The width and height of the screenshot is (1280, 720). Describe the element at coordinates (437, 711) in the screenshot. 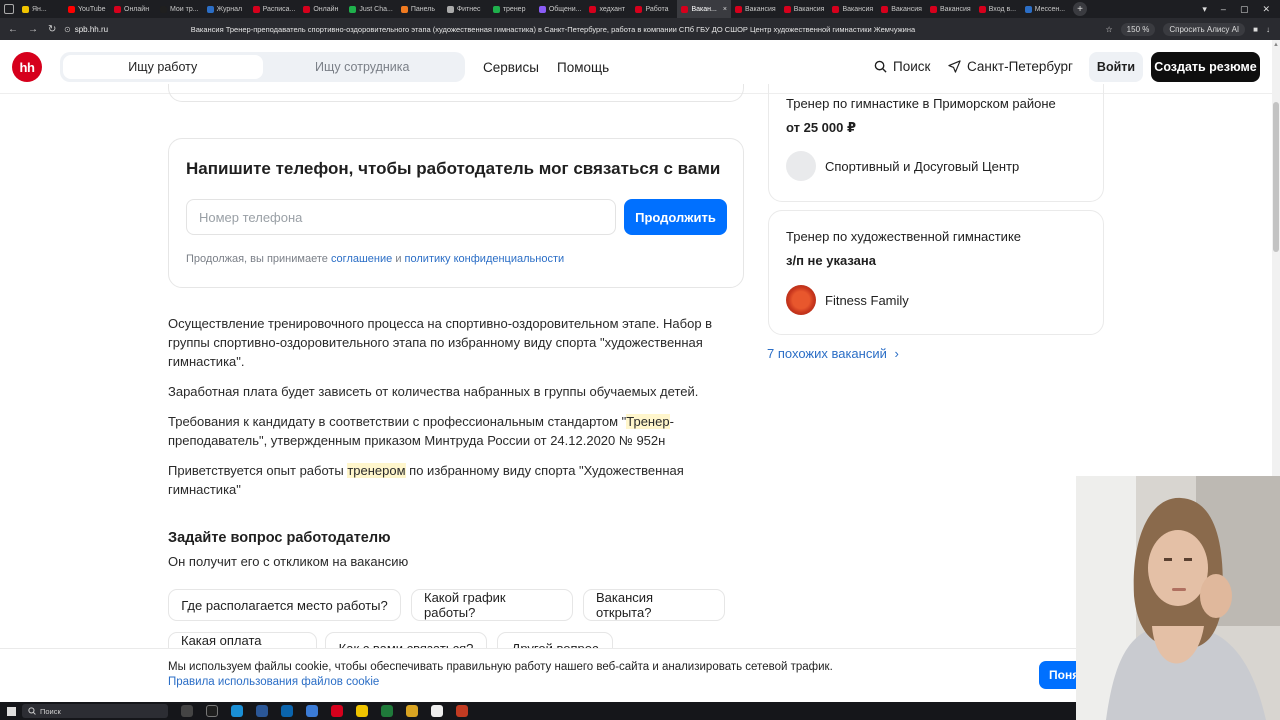

I see `yandex-browser-icon` at that location.